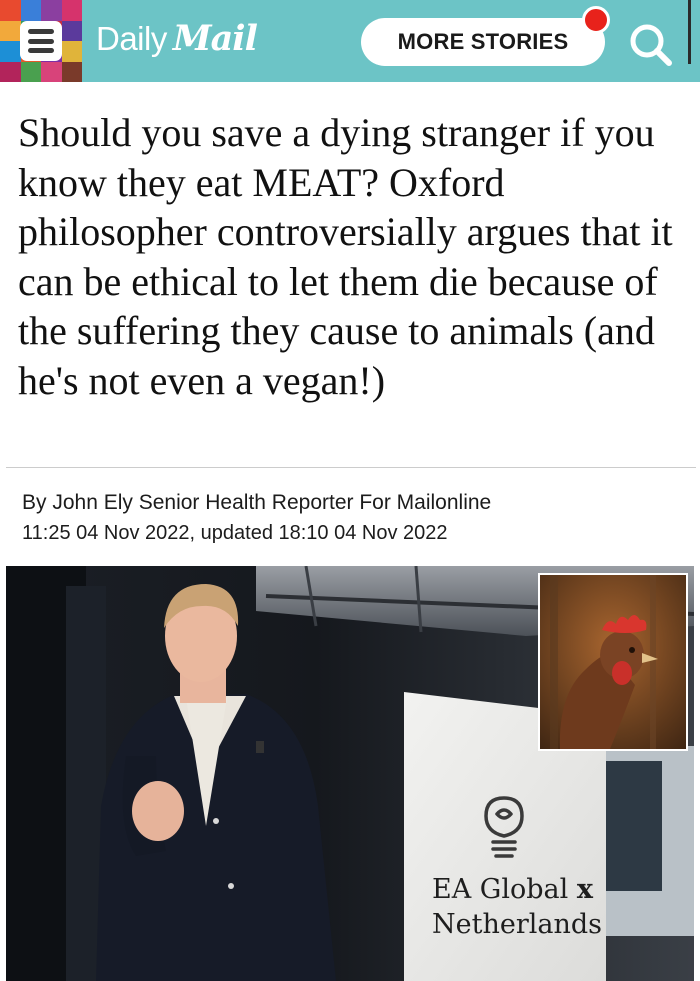  What do you see at coordinates (41, 41) in the screenshot?
I see `hamburger-menu-icon` at bounding box center [41, 41].